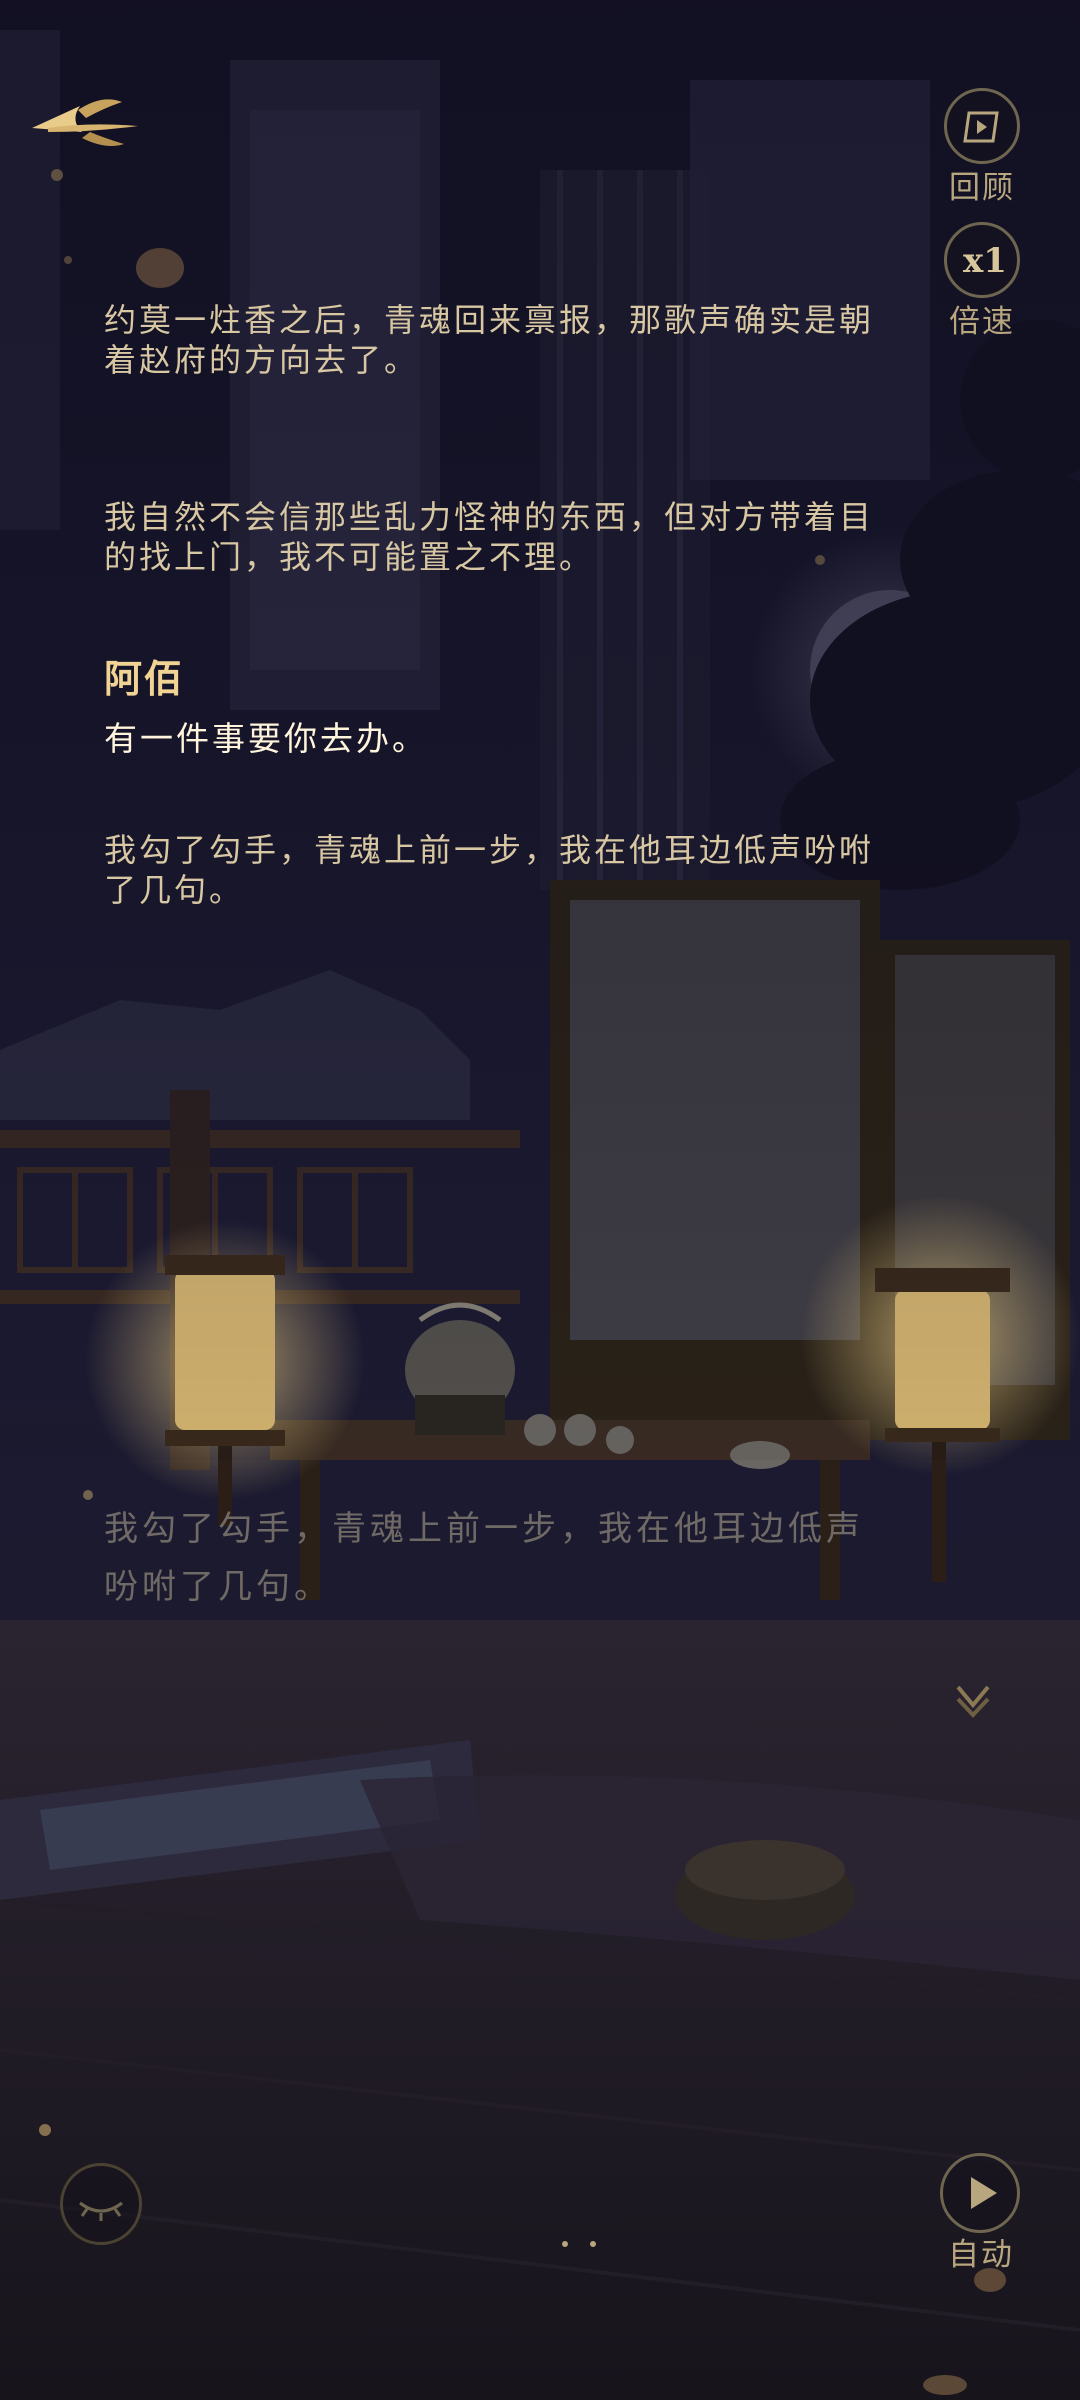 The height and width of the screenshot is (2400, 1080). I want to click on review-icon, so click(981, 127).